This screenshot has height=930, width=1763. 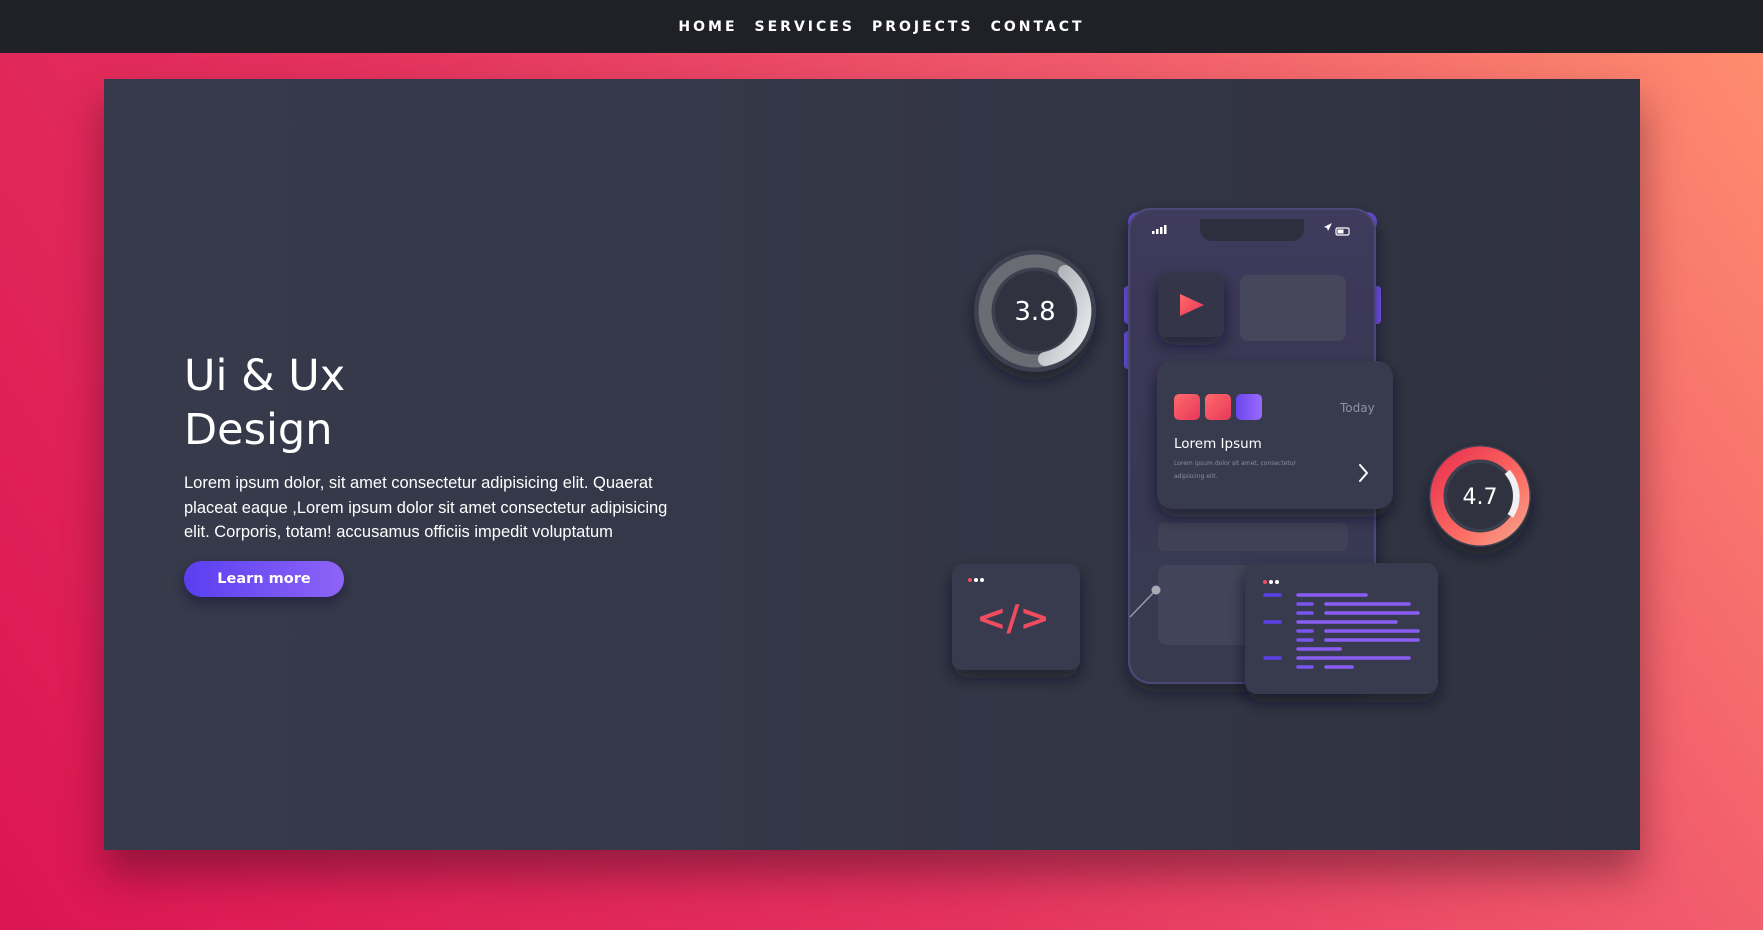 I want to click on color-swatch-red, so click(x=1187, y=407).